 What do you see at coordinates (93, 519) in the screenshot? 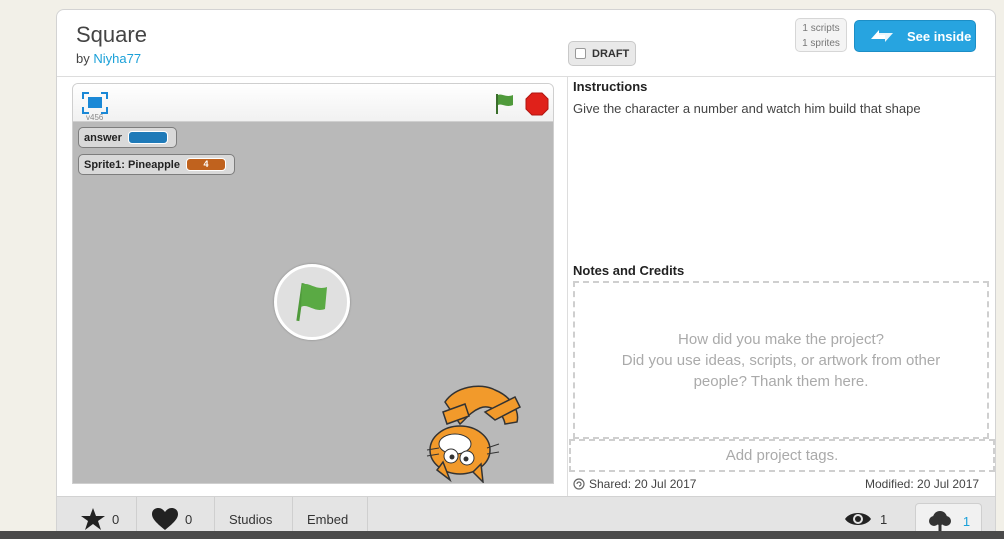
I see `star-icon` at bounding box center [93, 519].